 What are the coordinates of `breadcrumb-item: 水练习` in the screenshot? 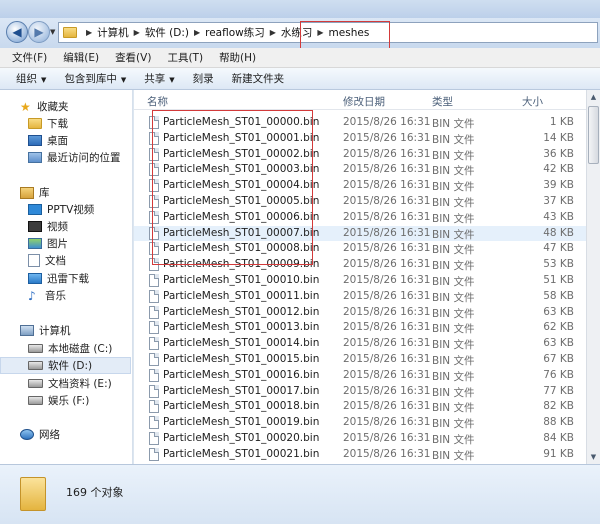 It's located at (297, 32).